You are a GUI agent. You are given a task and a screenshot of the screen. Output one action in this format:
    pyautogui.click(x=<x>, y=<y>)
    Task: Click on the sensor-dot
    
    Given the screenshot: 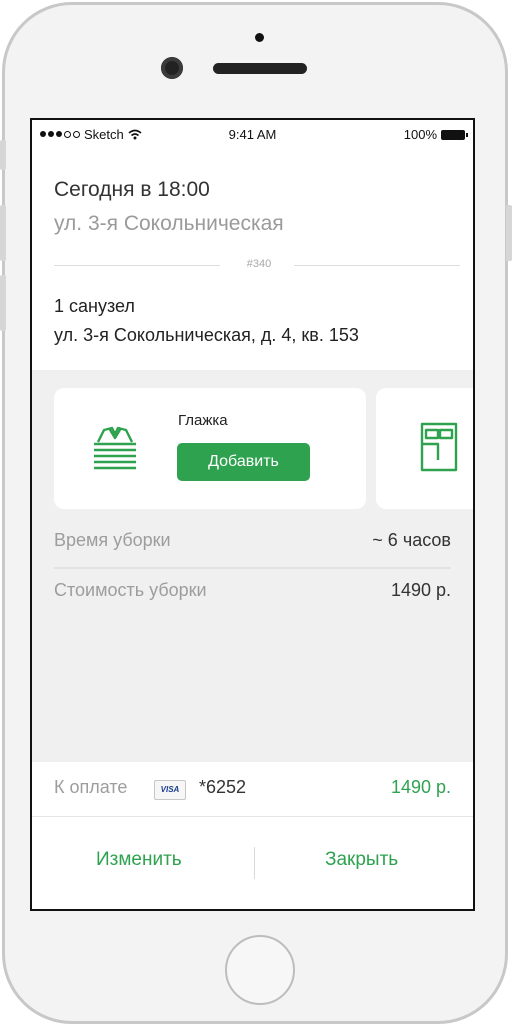 What is the action you would take?
    pyautogui.click(x=259, y=37)
    